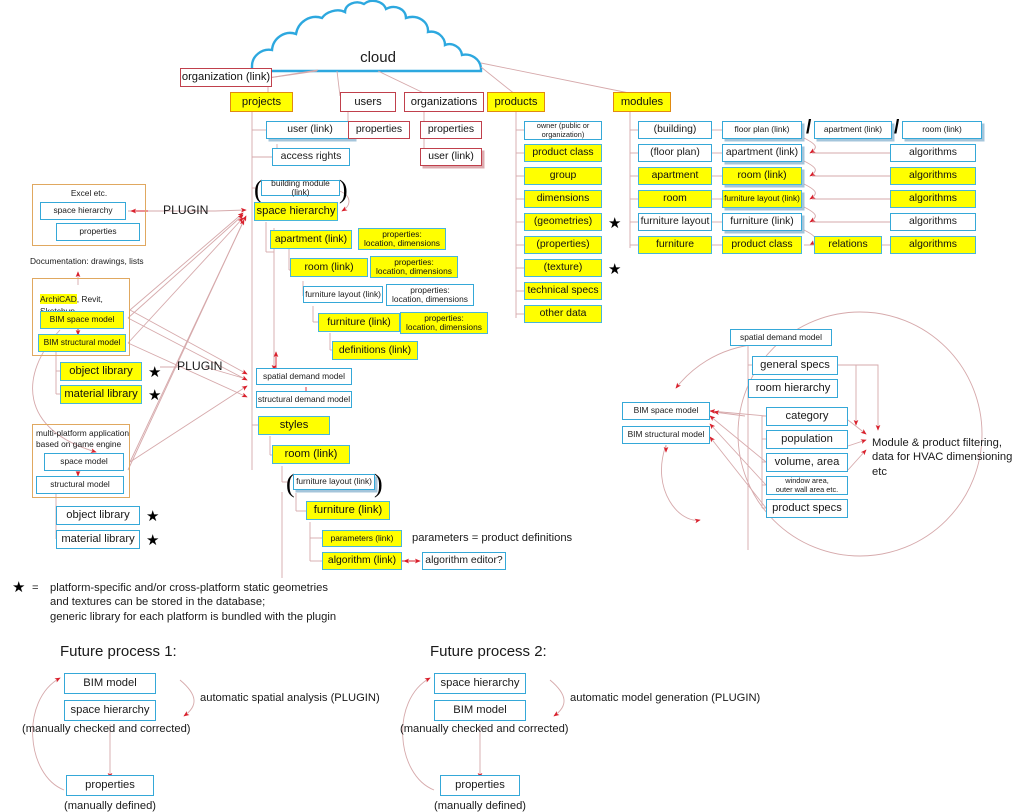 The width and height of the screenshot is (1024, 812). Describe the element at coordinates (98, 515) in the screenshot. I see `gameengine-object-library-box: object library` at that location.